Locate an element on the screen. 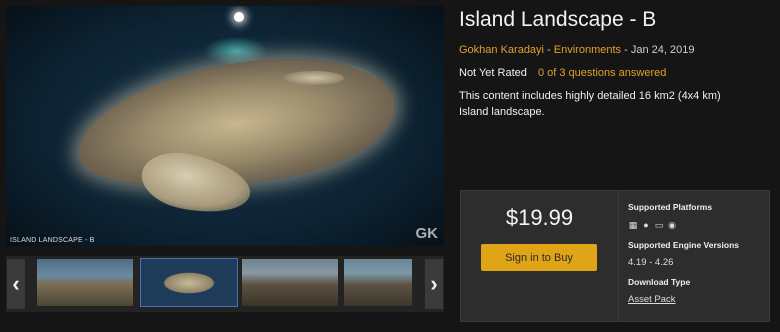 This screenshot has width=780, height=332. price-section: $19.99 Sign in to Buy is located at coordinates (540, 256).